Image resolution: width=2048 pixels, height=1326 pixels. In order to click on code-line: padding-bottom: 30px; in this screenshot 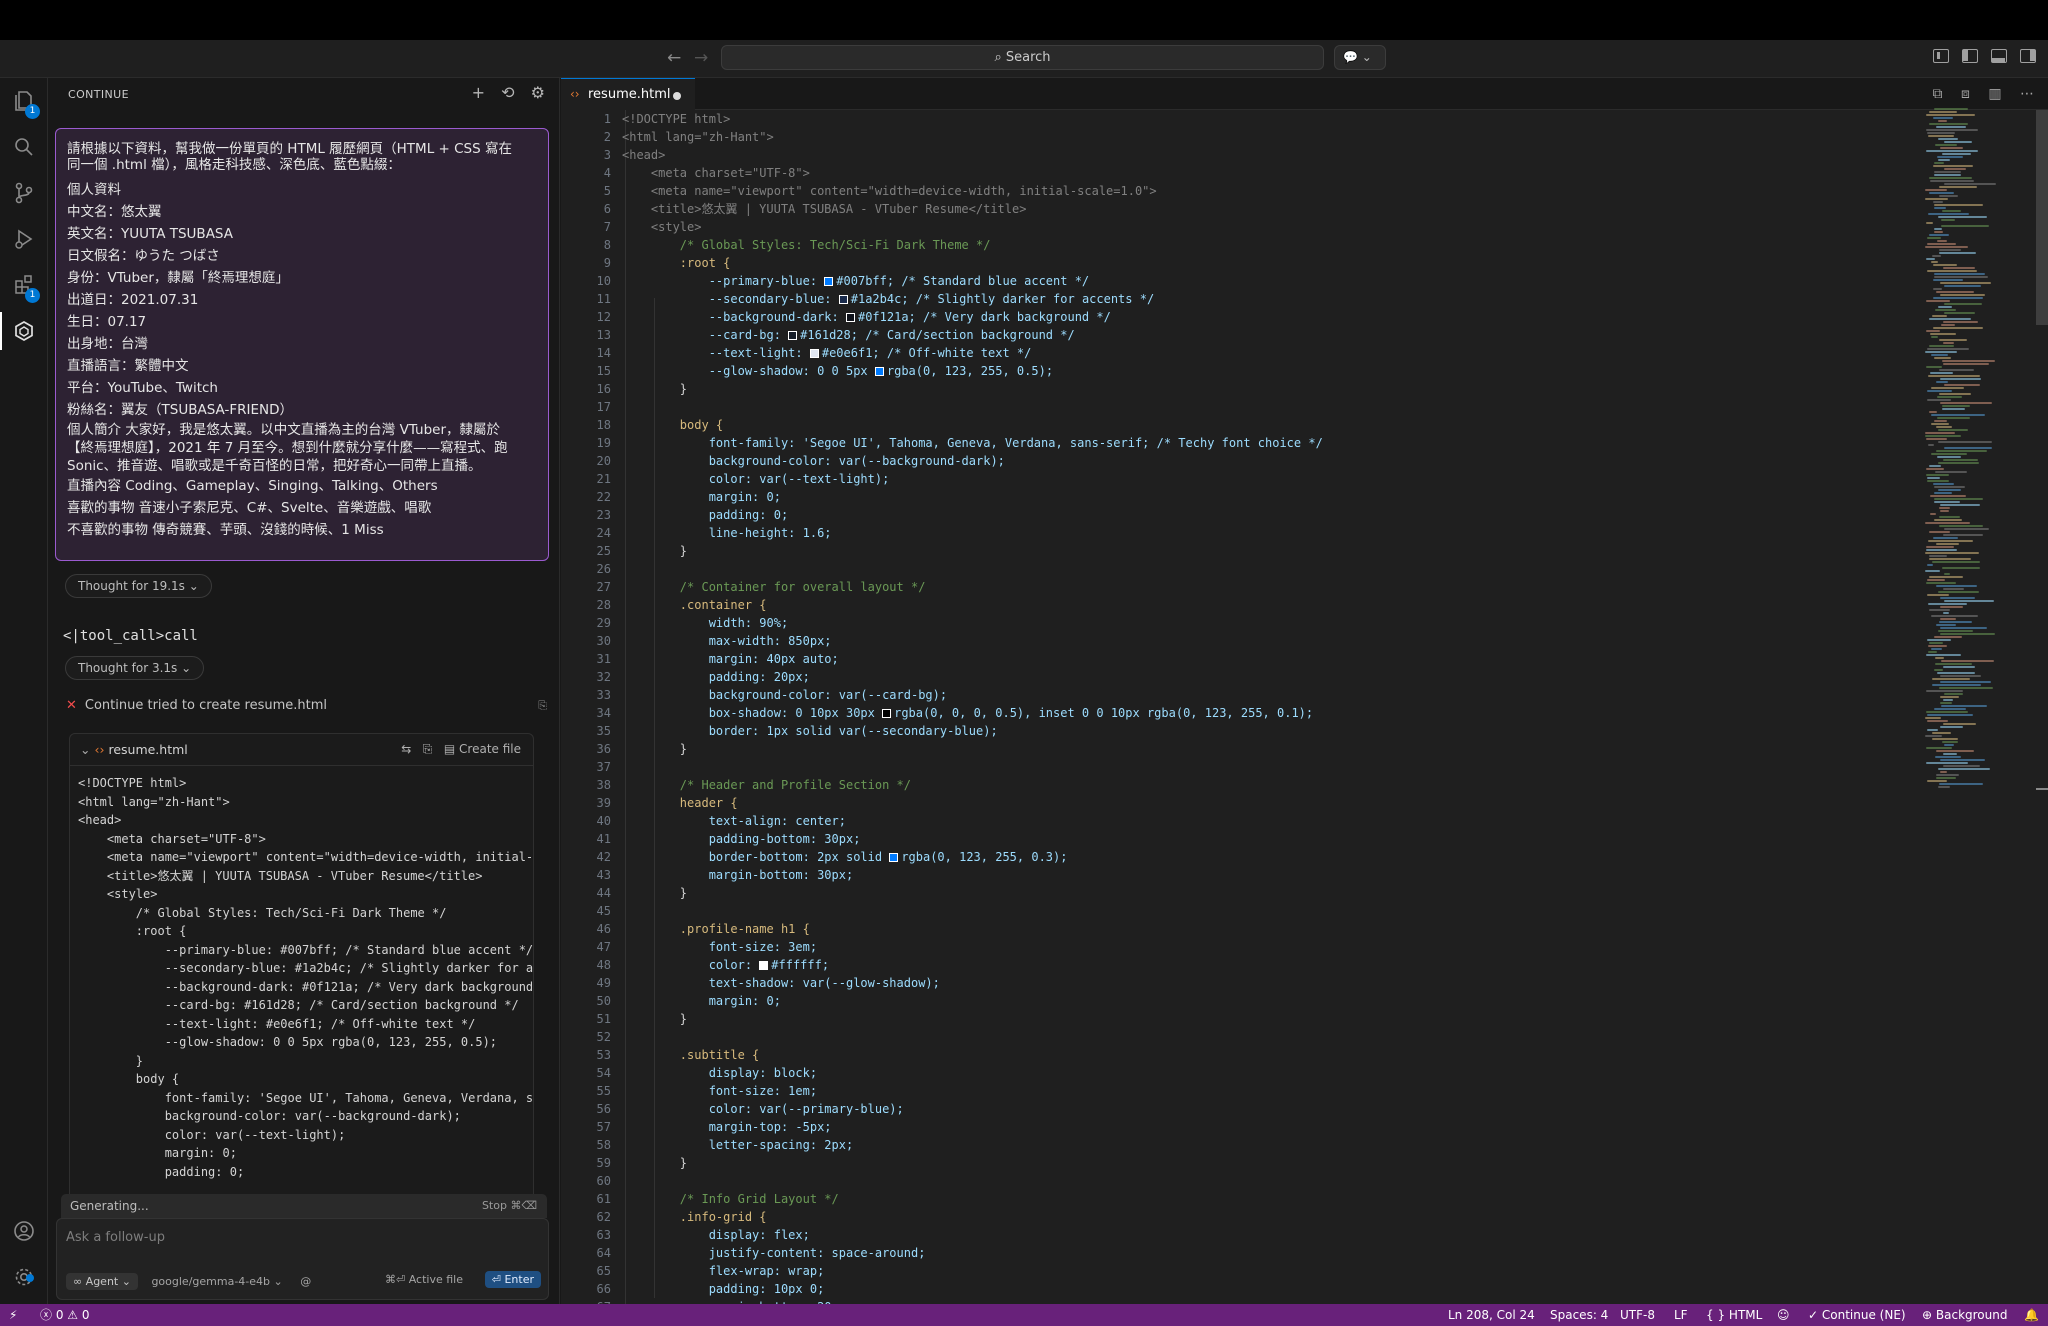, I will do `click(741, 839)`.